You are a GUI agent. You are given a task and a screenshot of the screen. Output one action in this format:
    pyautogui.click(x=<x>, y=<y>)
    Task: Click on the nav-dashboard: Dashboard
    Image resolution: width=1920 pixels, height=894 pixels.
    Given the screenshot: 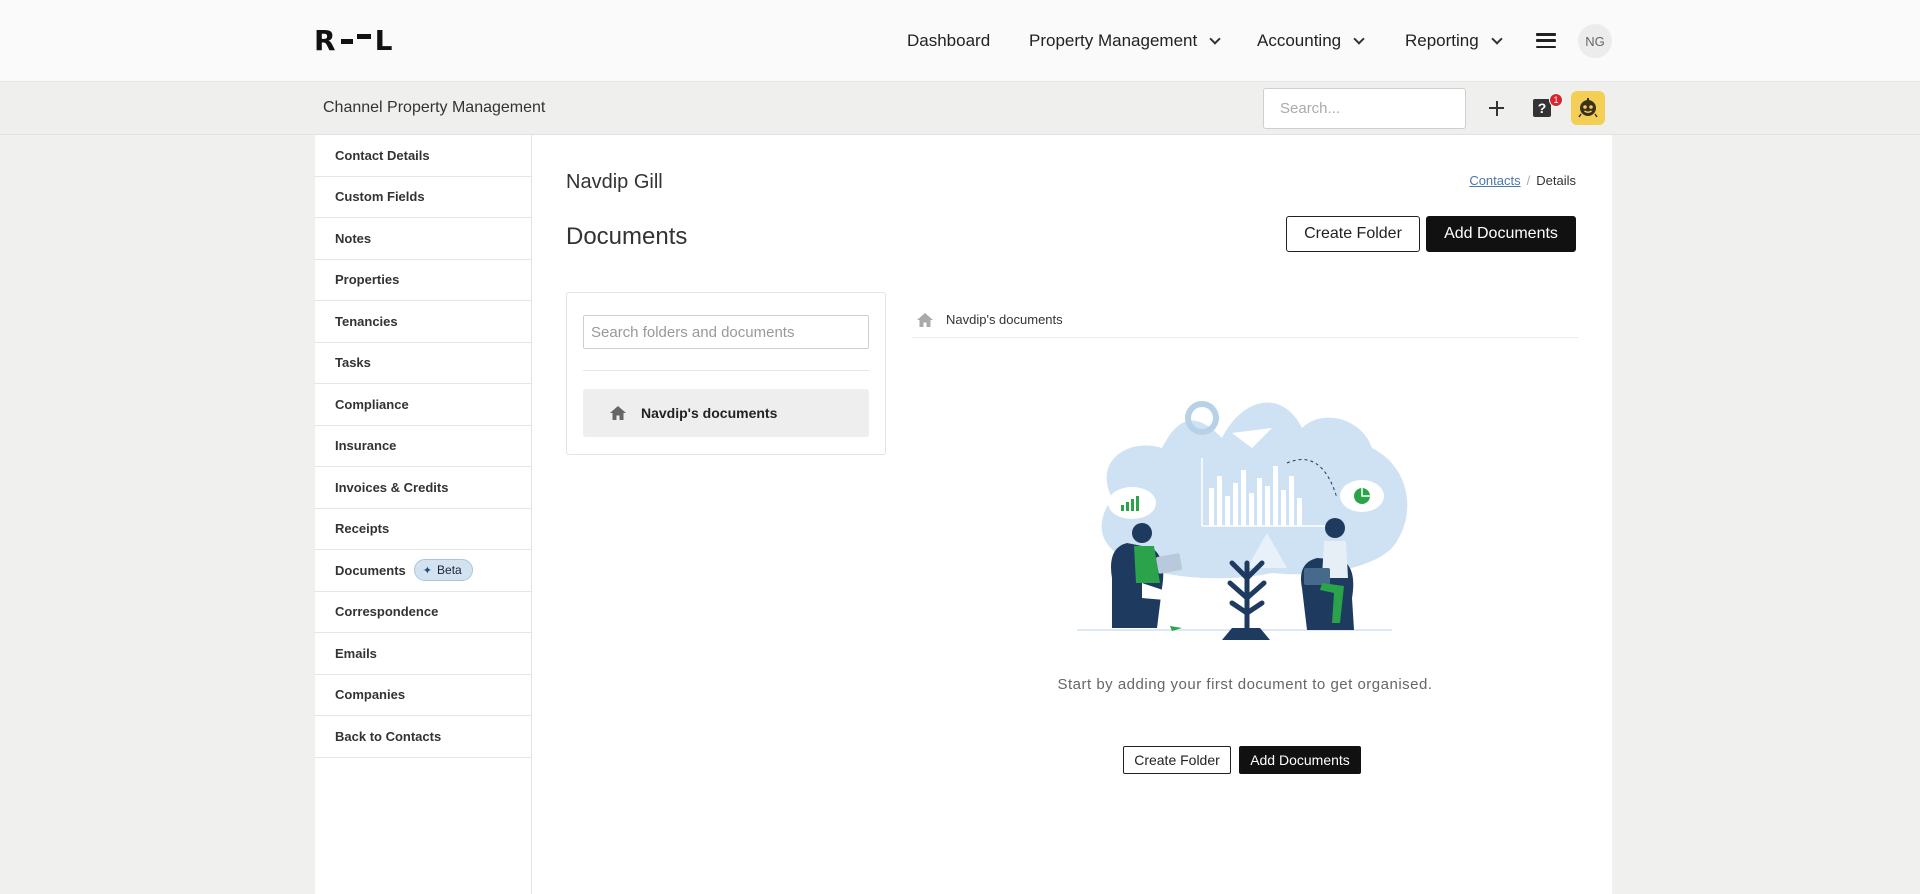 What is the action you would take?
    pyautogui.click(x=948, y=41)
    